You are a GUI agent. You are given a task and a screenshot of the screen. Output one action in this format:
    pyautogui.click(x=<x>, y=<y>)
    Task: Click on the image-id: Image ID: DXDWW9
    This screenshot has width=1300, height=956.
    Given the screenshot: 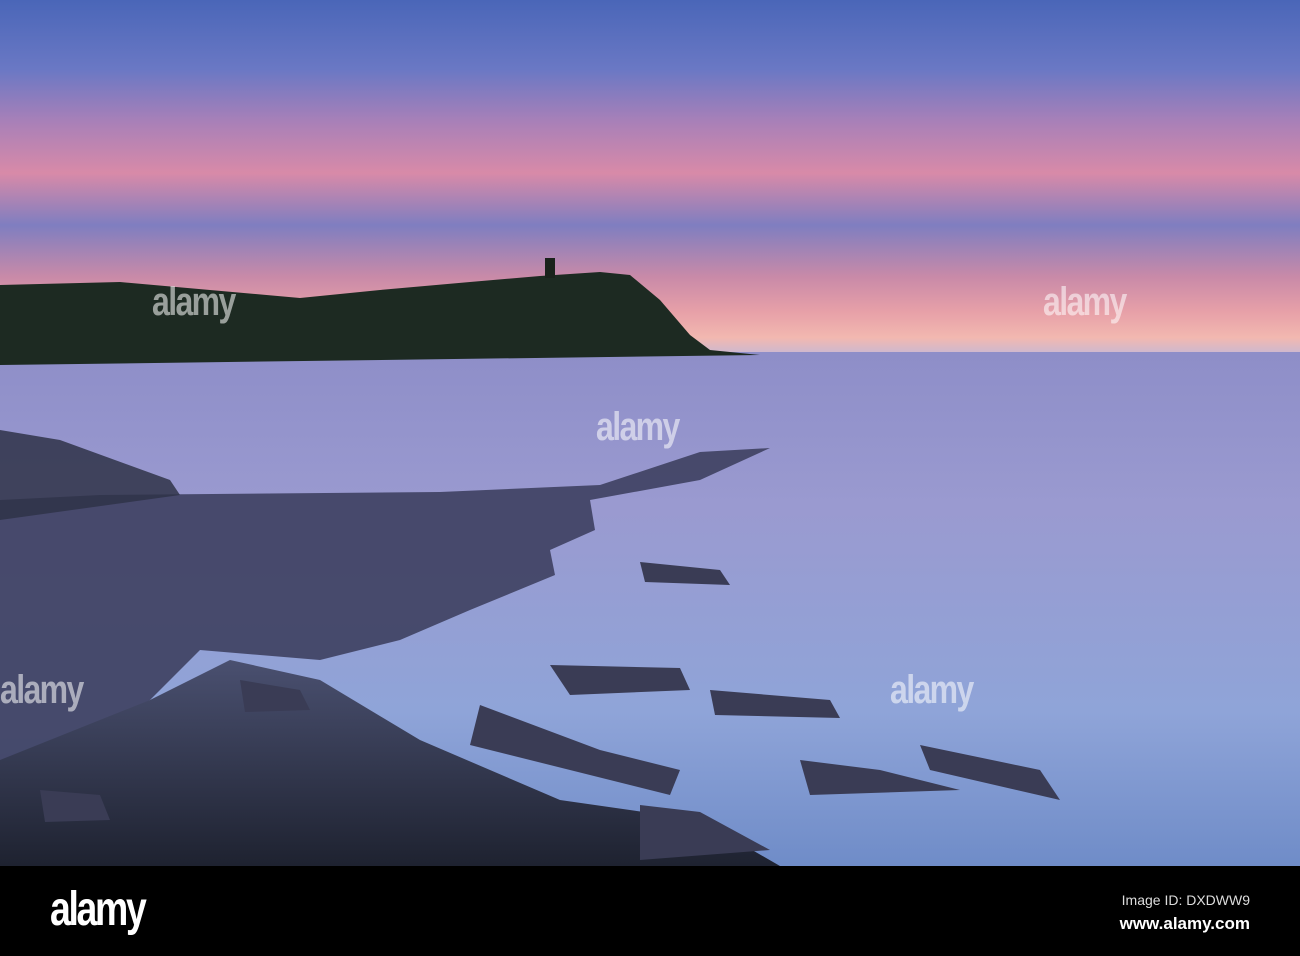 What is the action you would take?
    pyautogui.click(x=1185, y=900)
    